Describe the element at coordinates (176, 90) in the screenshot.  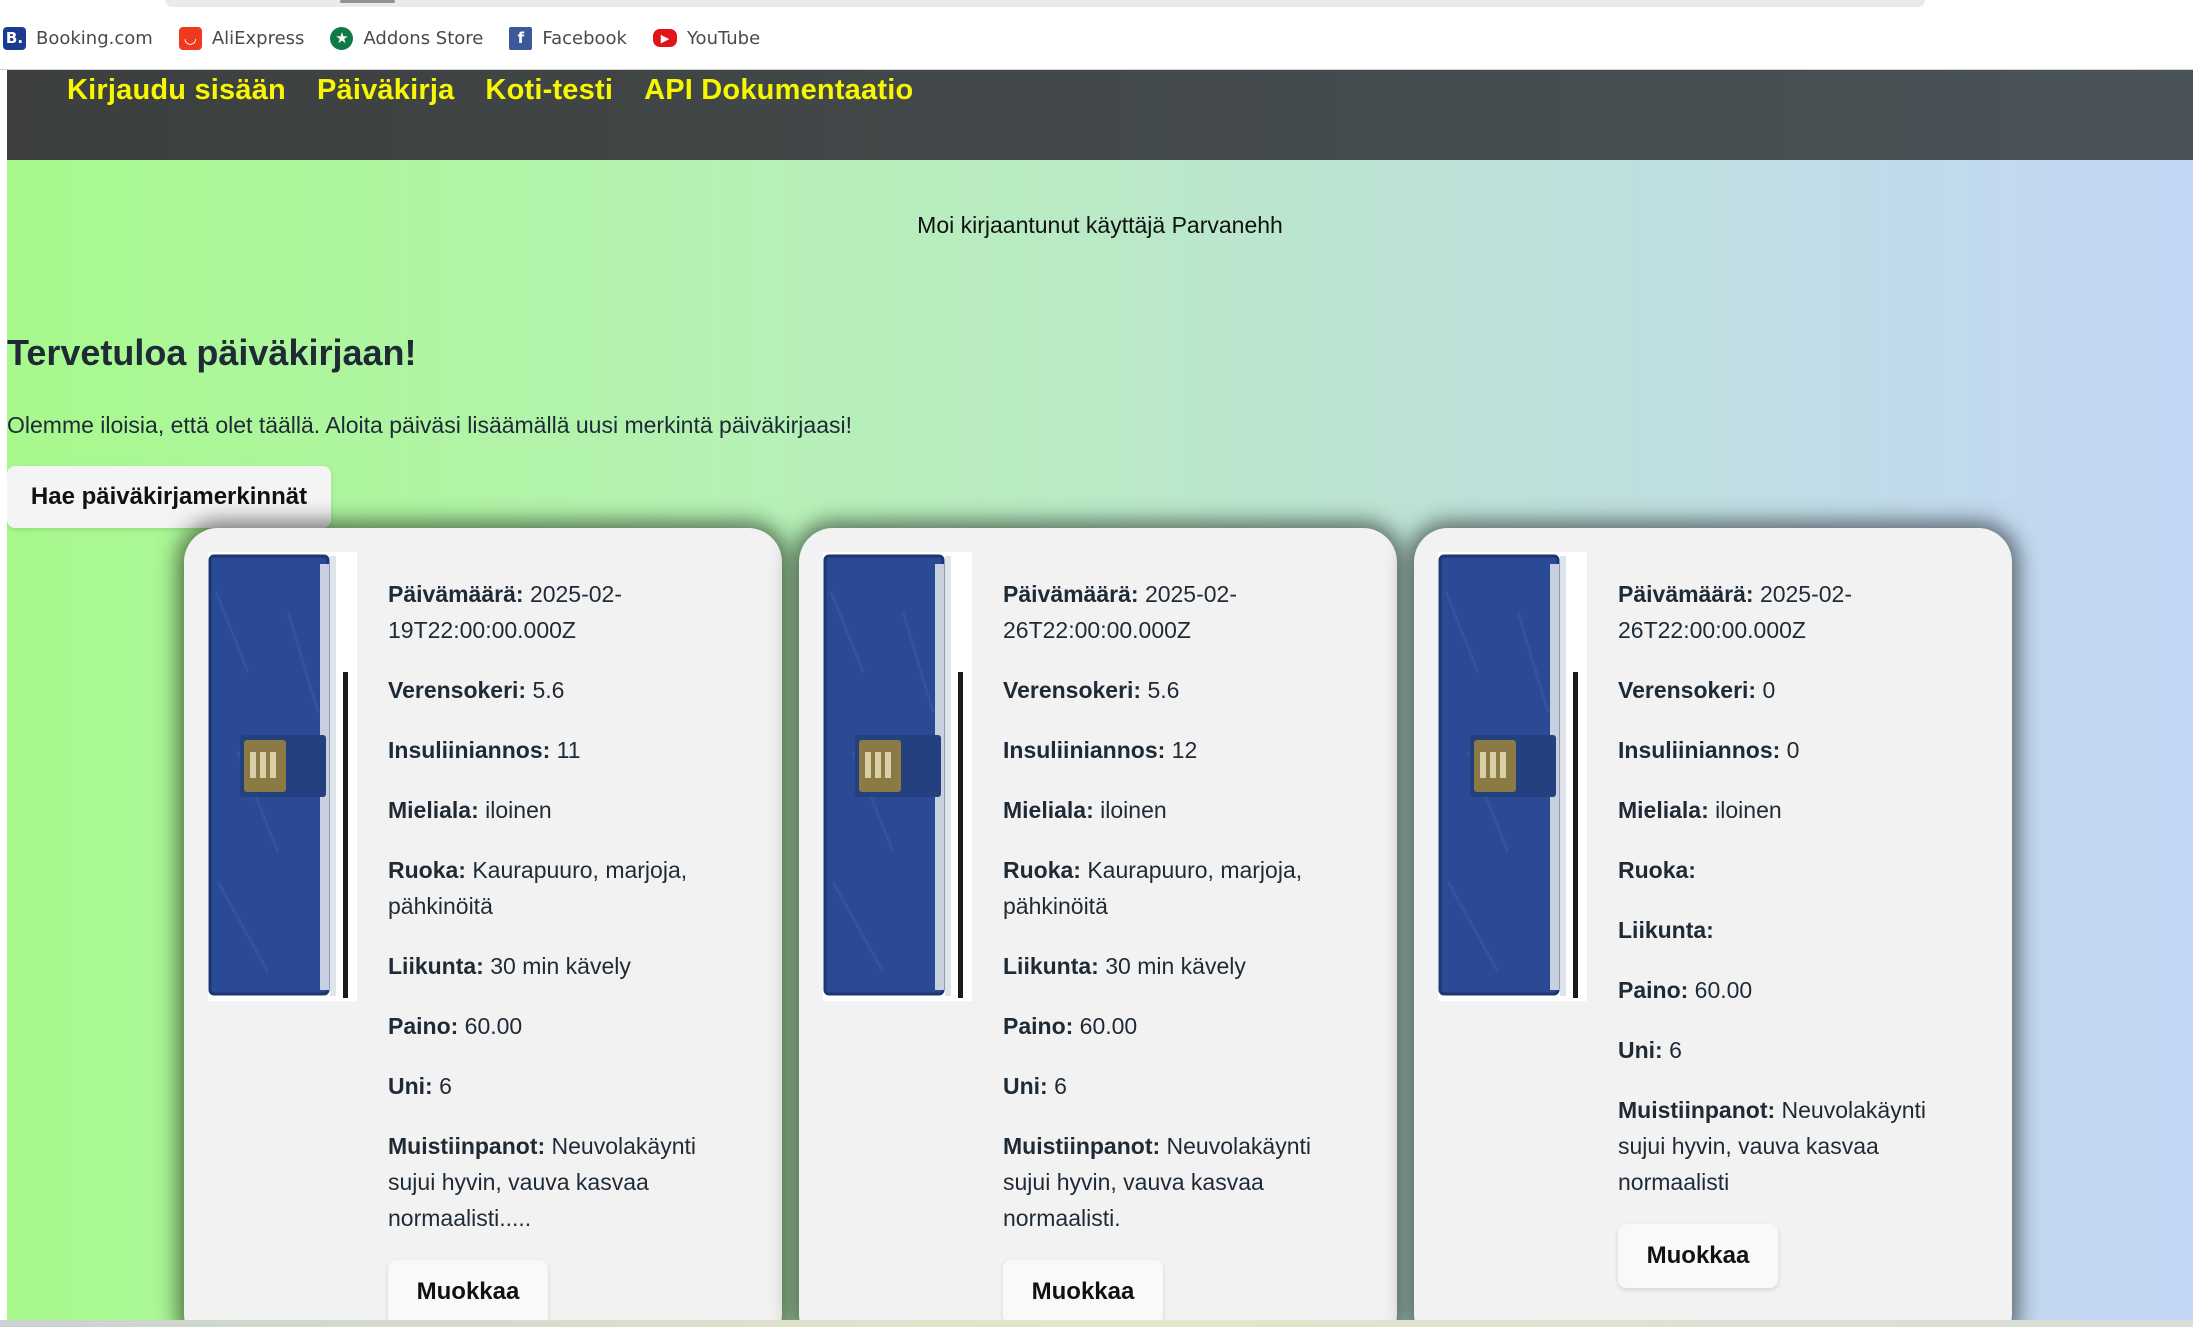
I see `nav-link-login: Kirjaudu sisään` at that location.